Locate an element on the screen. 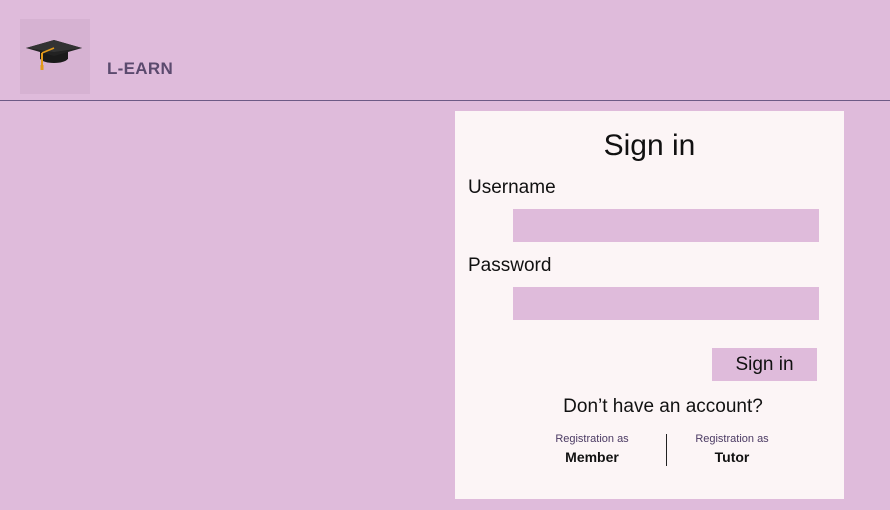 The image size is (890, 510). register-tutor-role: Tutor is located at coordinates (732, 457).